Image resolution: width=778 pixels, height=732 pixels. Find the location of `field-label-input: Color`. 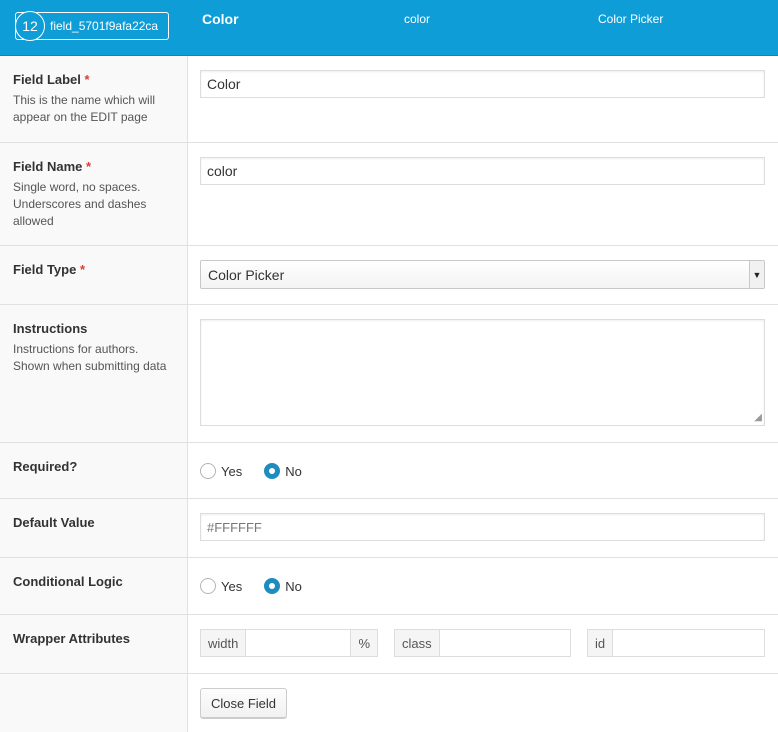

field-label-input: Color is located at coordinates (482, 84).